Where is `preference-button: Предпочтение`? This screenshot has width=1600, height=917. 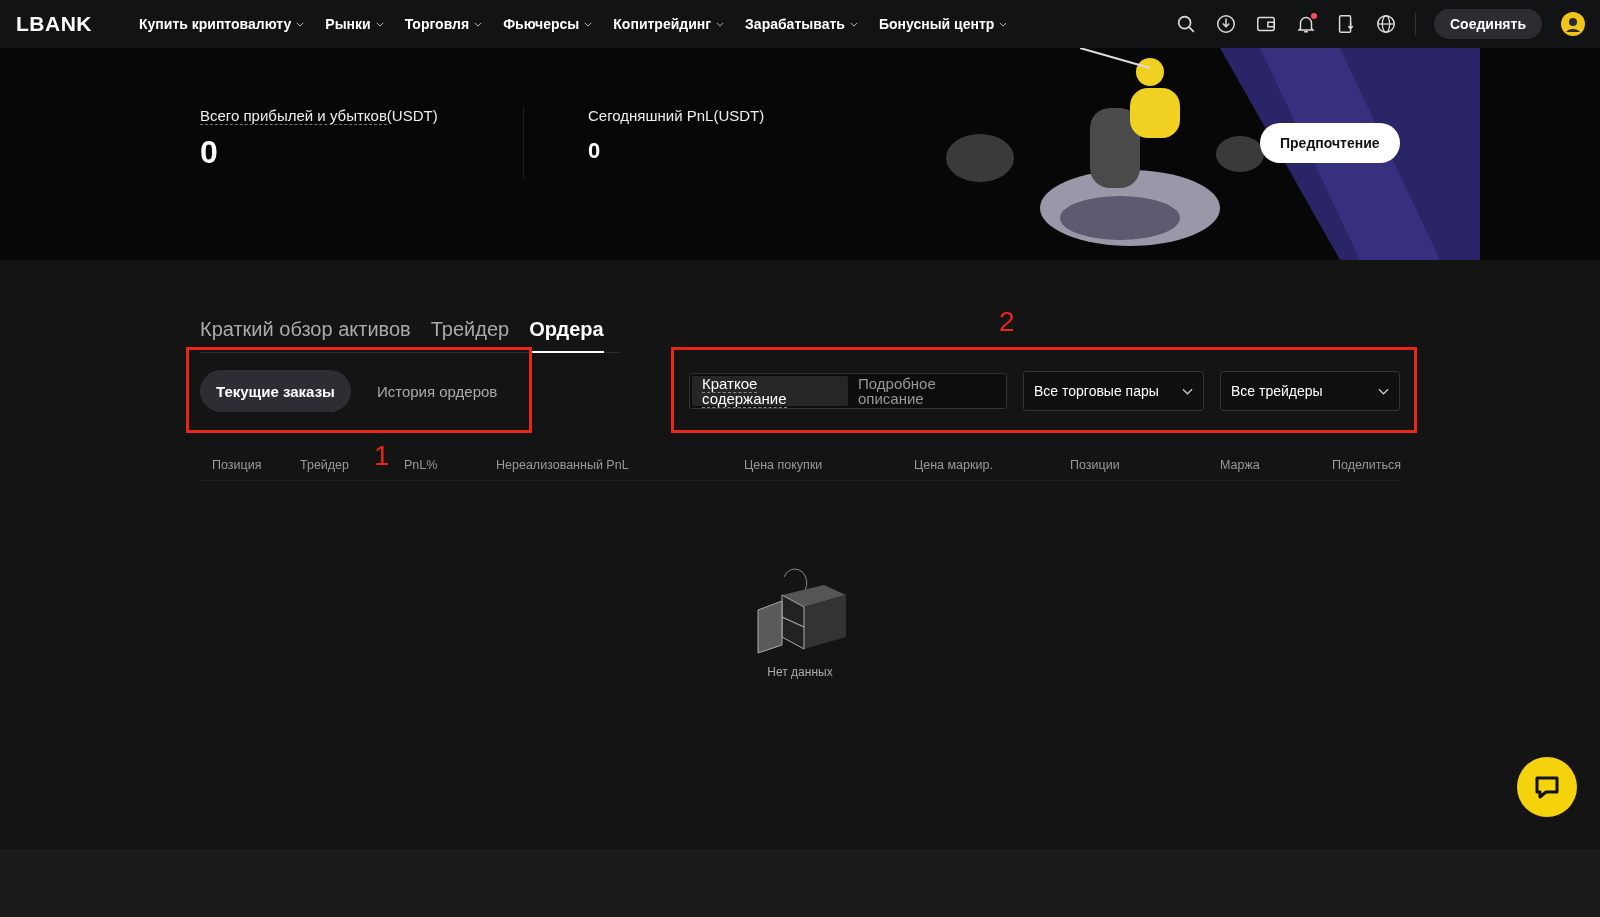
preference-button: Предпочтение is located at coordinates (1330, 143).